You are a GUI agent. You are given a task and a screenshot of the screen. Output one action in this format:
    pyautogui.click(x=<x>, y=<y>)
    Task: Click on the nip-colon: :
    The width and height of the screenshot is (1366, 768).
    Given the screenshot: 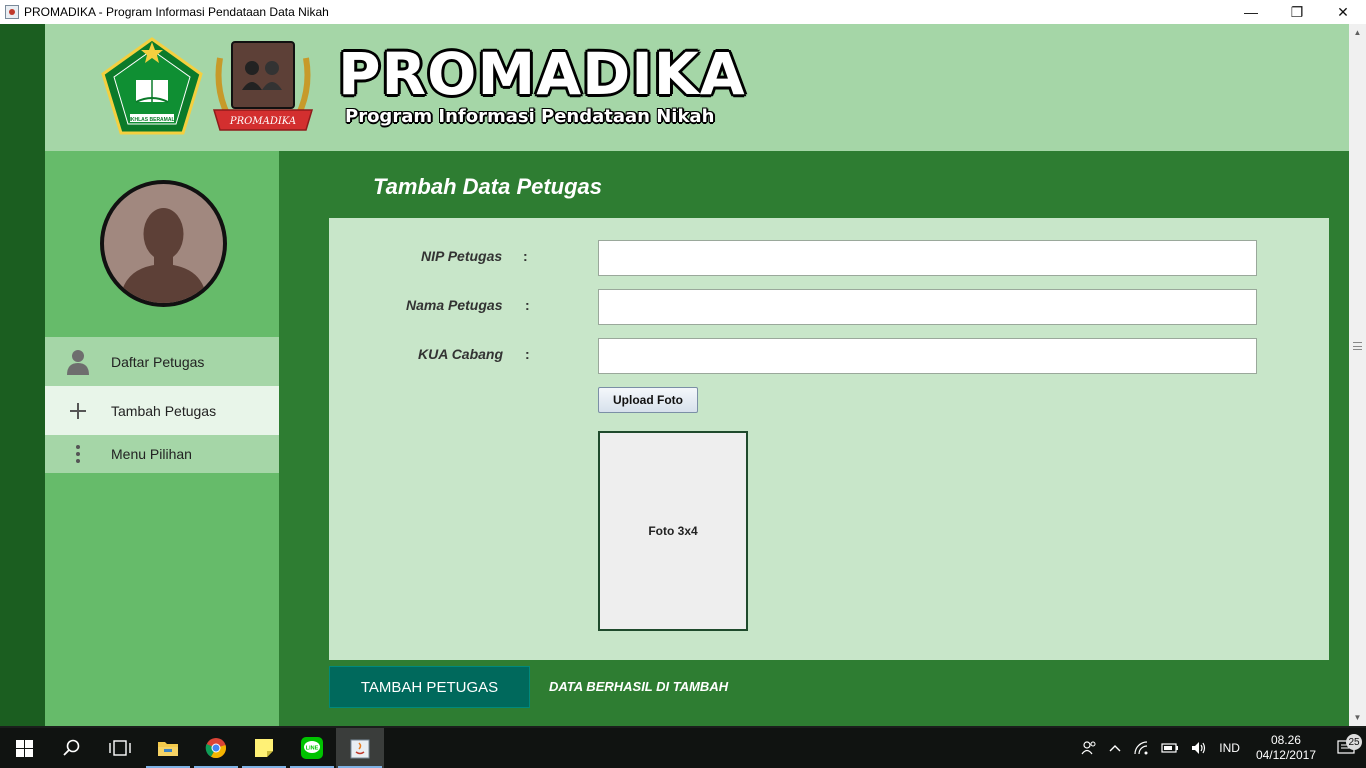 What is the action you would take?
    pyautogui.click(x=525, y=256)
    